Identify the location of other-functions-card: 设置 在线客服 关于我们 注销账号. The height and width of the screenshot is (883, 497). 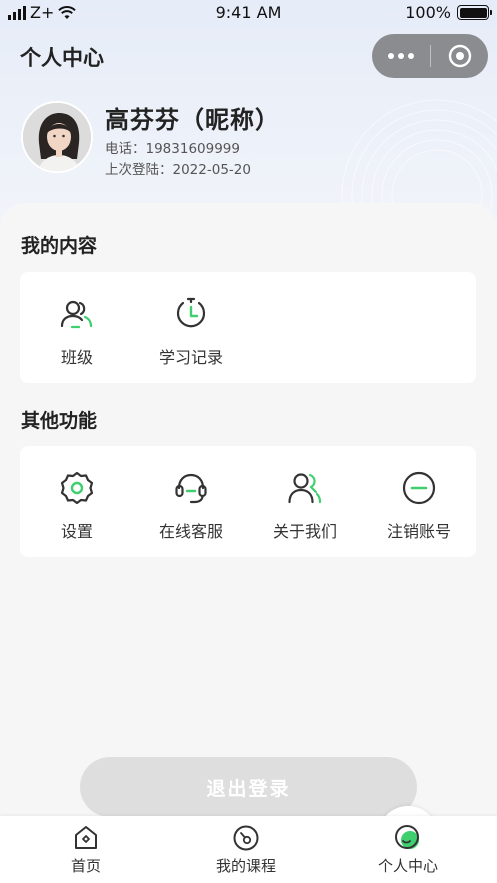
(248, 501).